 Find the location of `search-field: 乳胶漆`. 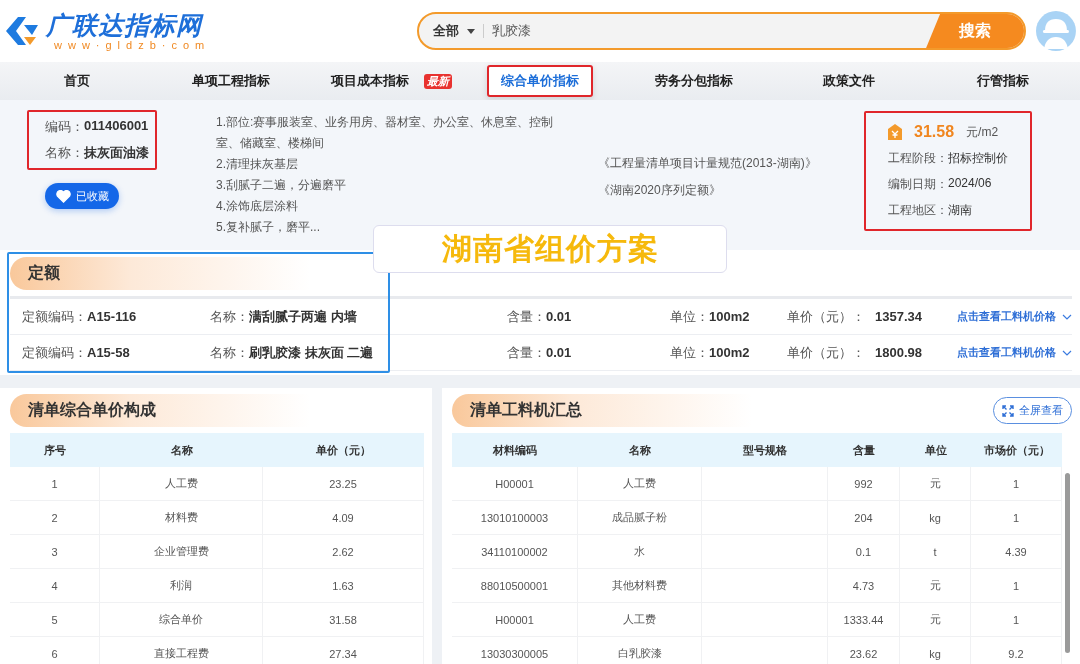

search-field: 乳胶漆 is located at coordinates (705, 31).